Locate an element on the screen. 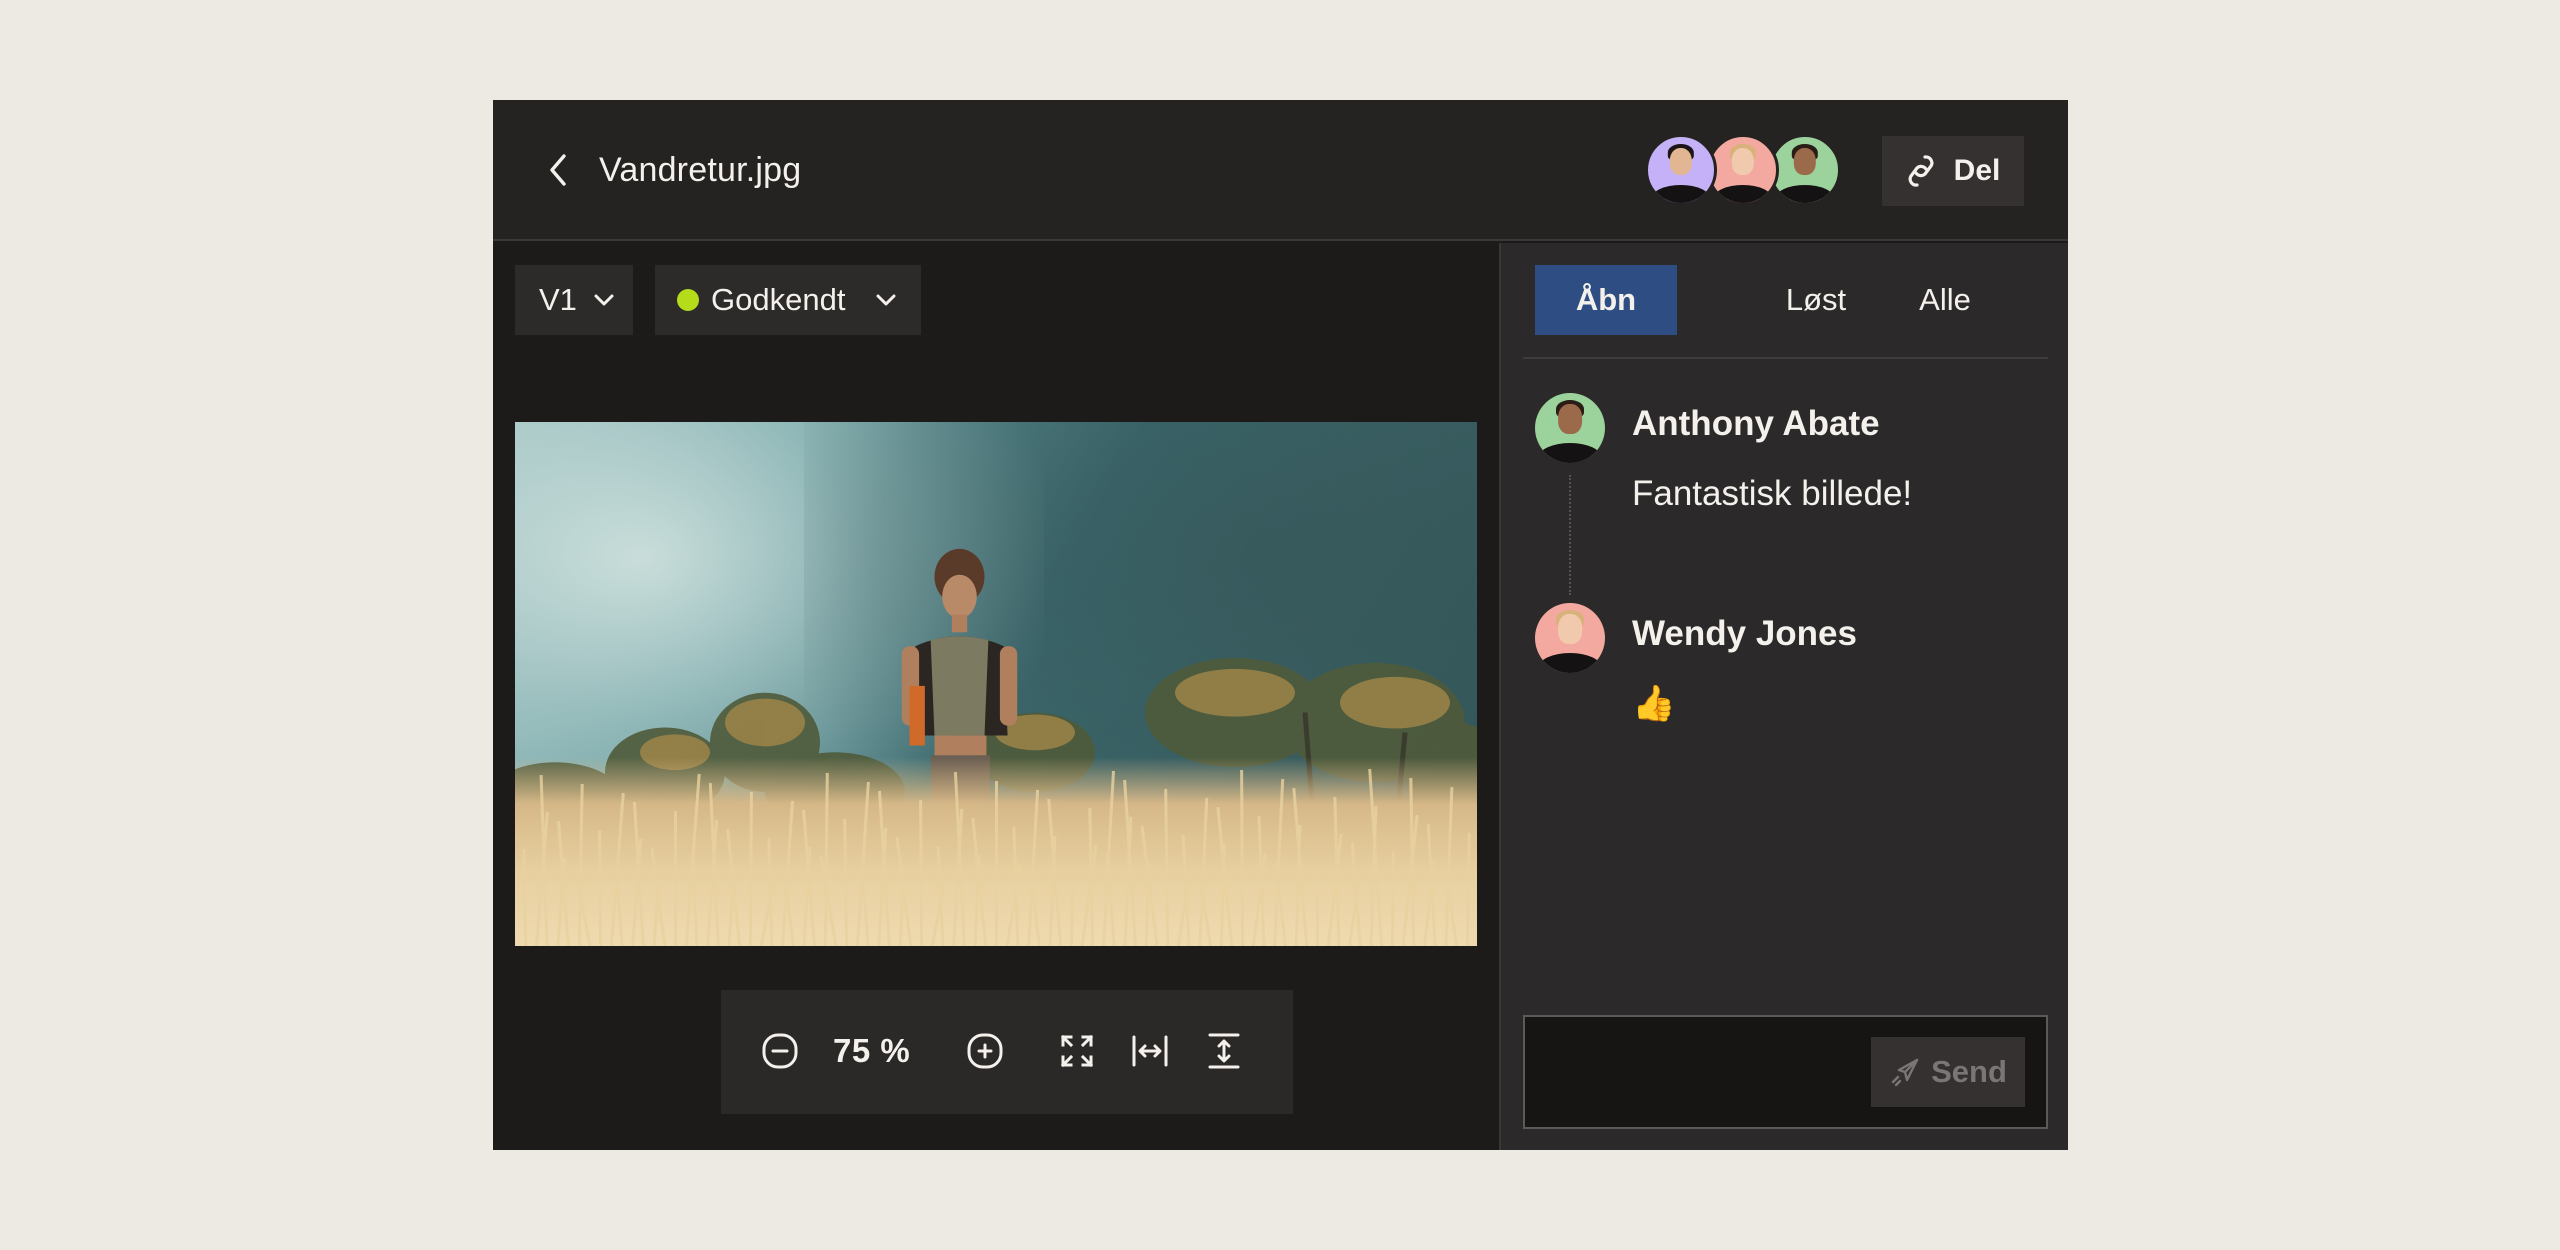 The height and width of the screenshot is (1250, 2560). status-dropdown: Godkendt is located at coordinates (788, 300).